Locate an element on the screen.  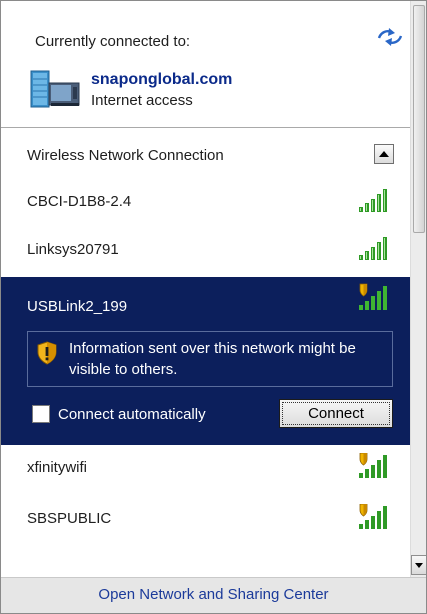
network-item-cbci-d1b8-2-4: CBCI-D1B8-2.4 is located at coordinates (205, 201).